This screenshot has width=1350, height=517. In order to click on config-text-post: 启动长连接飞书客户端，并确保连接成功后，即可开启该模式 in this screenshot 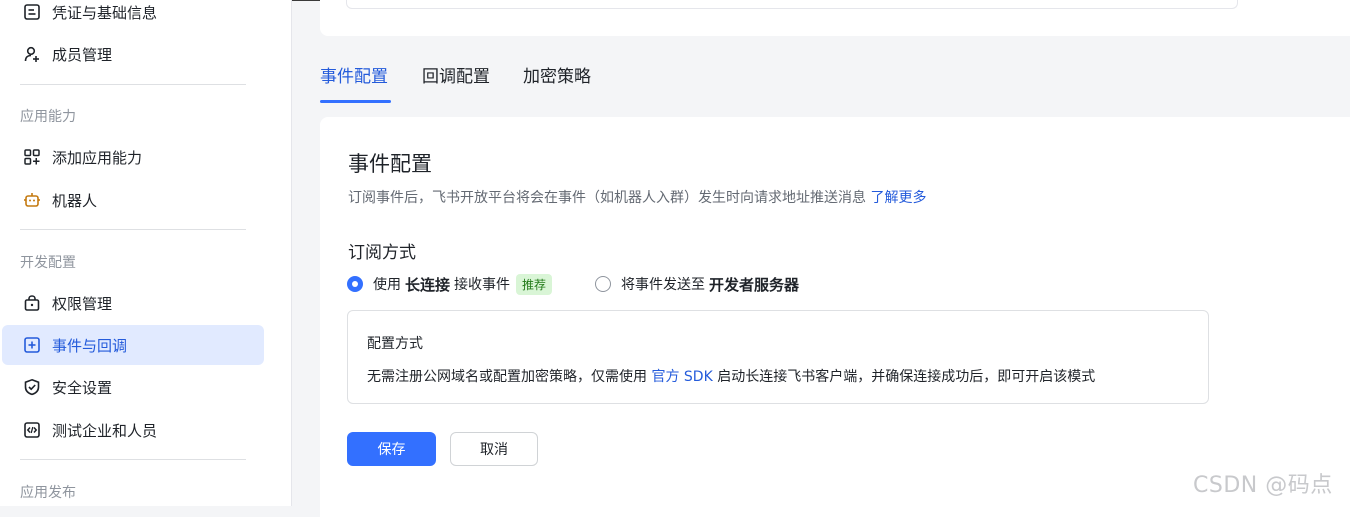, I will do `click(906, 377)`.